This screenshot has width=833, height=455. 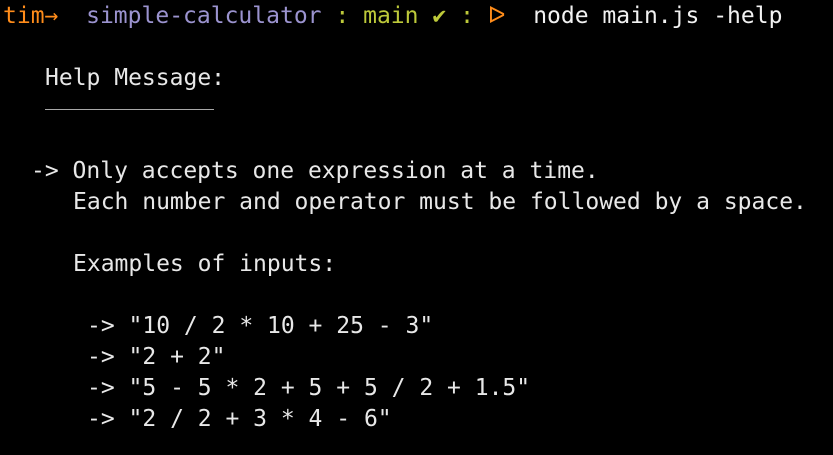 I want to click on prompt-triangle-icon: ᐅ, so click(x=496, y=16).